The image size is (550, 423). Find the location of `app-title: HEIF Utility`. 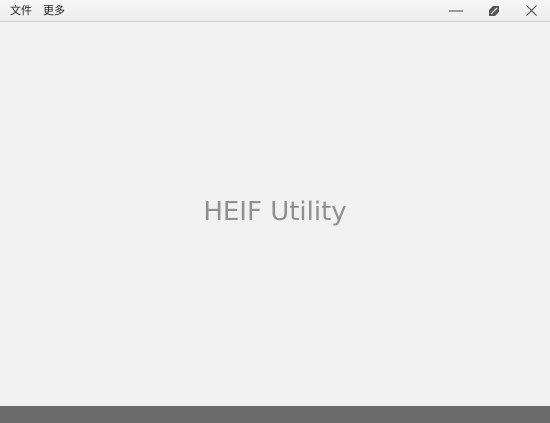

app-title: HEIF Utility is located at coordinates (275, 212).